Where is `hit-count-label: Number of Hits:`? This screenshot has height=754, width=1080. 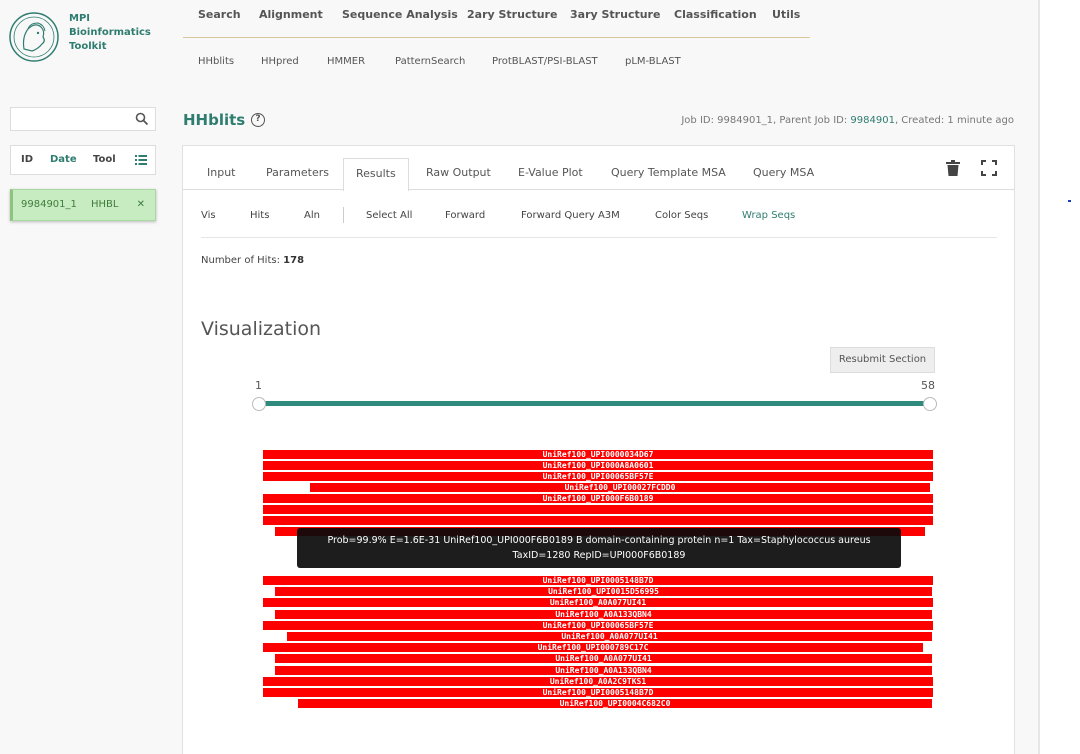
hit-count-label: Number of Hits: is located at coordinates (240, 260).